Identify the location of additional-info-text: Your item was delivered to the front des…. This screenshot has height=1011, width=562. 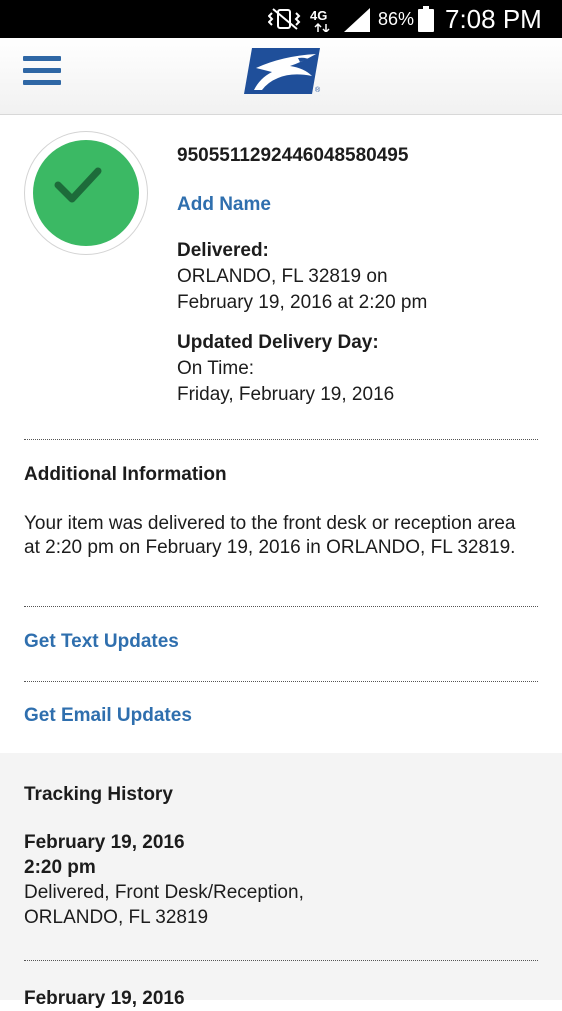
(274, 536).